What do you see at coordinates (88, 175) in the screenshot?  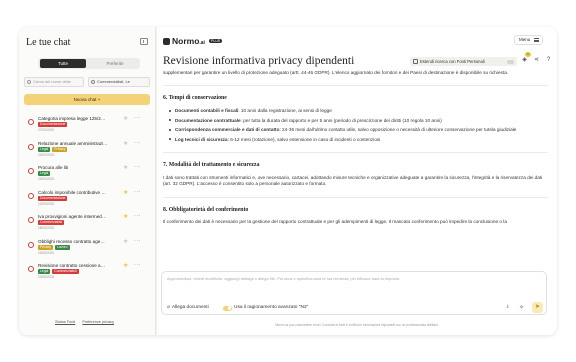 I see `chat-list-item: Procura alle liti Legal 23/09/2025 ★ ···` at bounding box center [88, 175].